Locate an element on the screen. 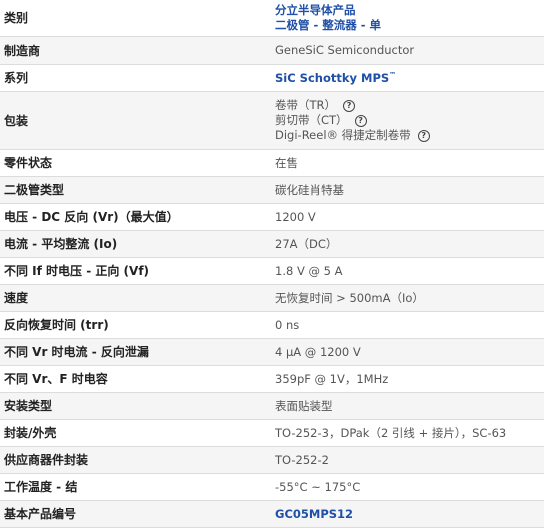 The height and width of the screenshot is (531, 544). attr-value: 27A（DC） is located at coordinates (407, 243).